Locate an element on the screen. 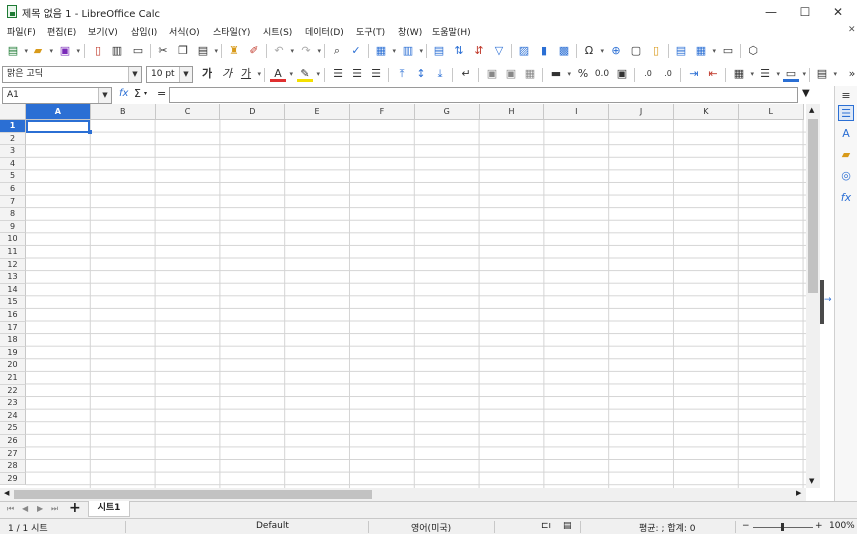  wrap-text-icon: ↵ is located at coordinates (466, 74).